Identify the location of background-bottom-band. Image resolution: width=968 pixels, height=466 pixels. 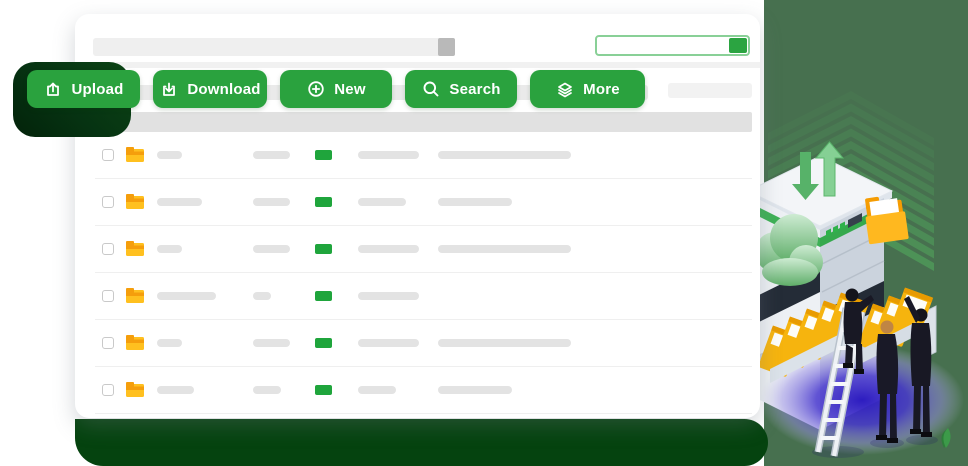
(421, 442).